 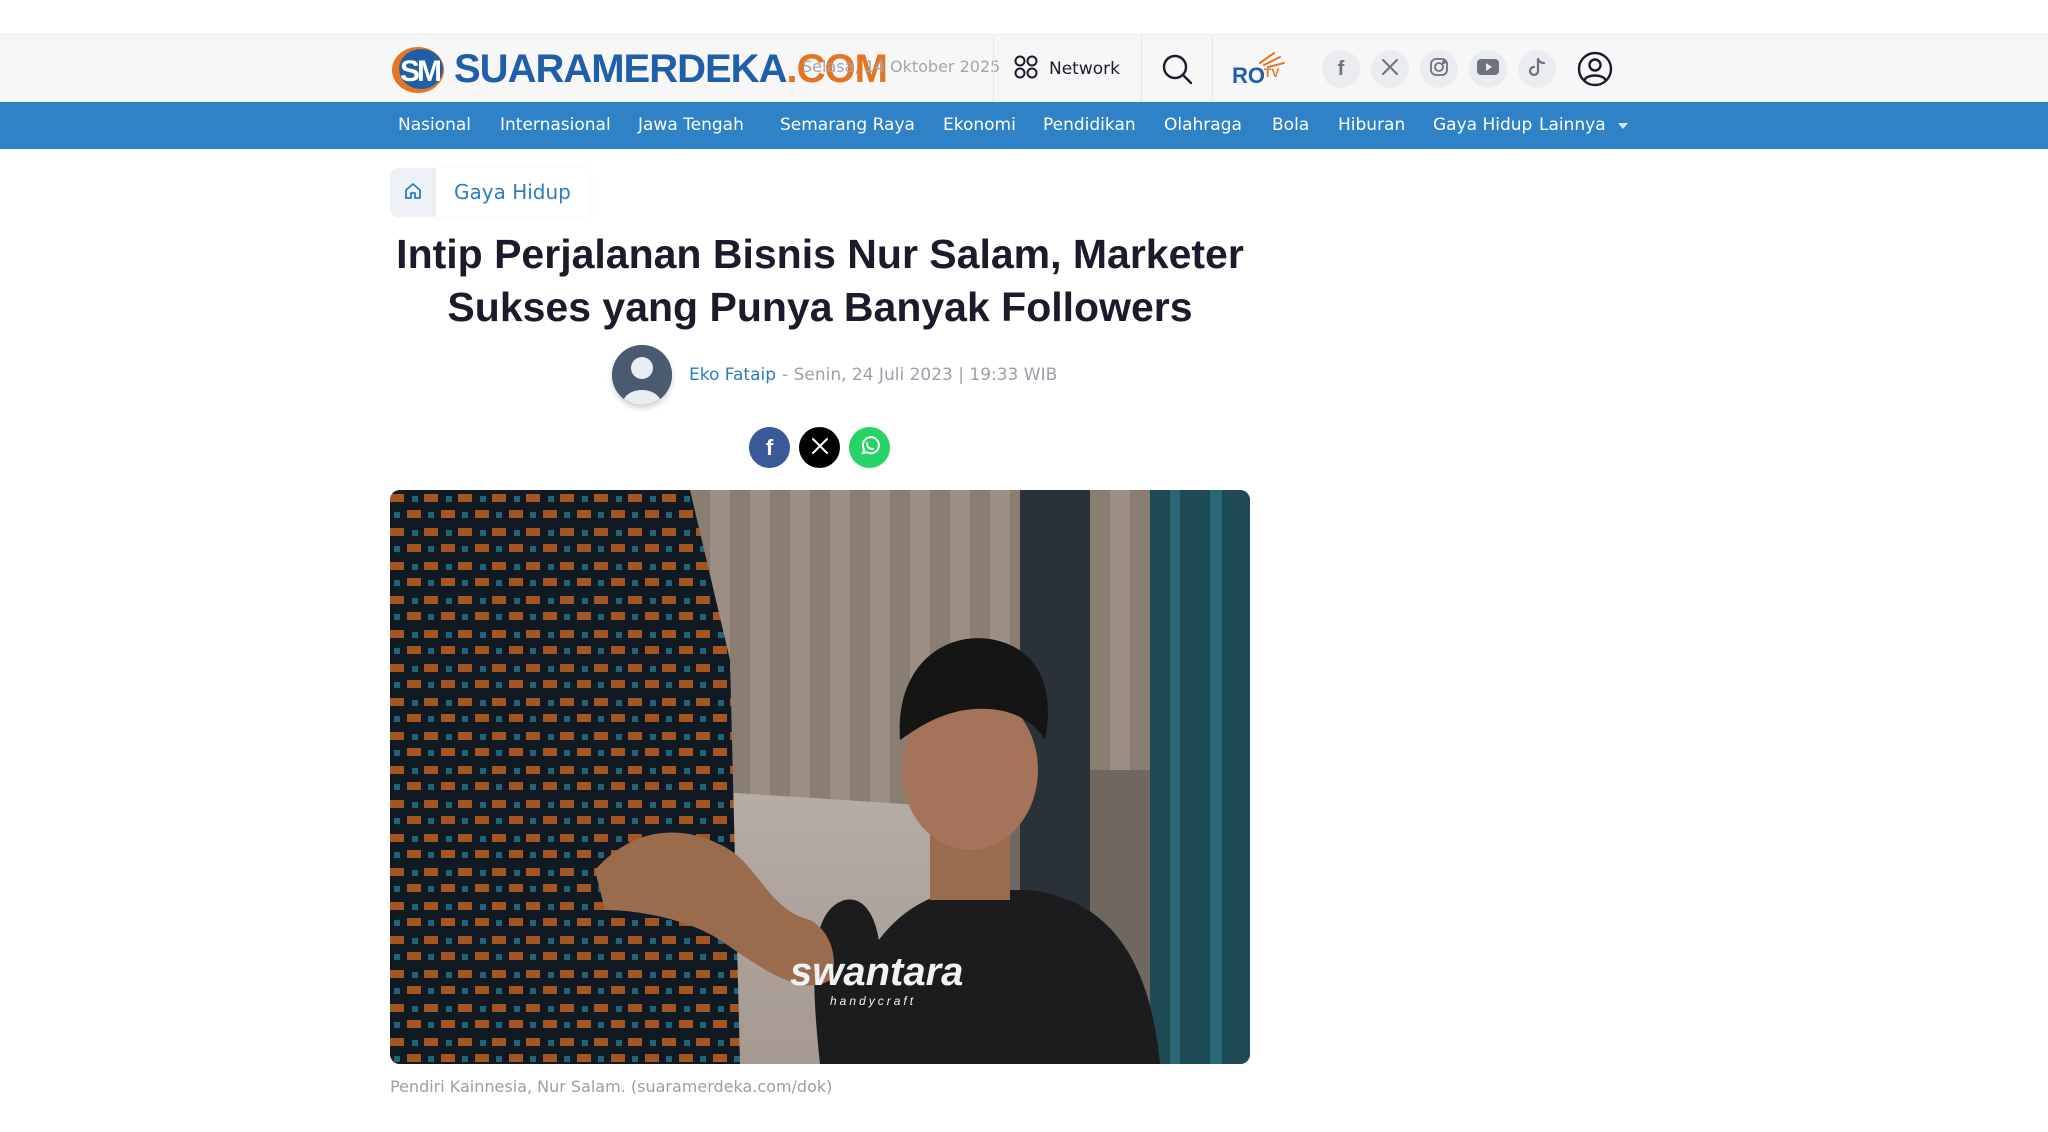 I want to click on home-icon, so click(x=413, y=193).